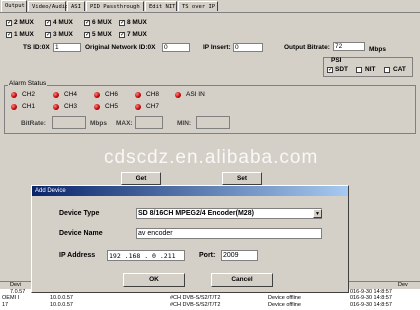 This screenshot has height=310, width=420. What do you see at coordinates (14, 95) in the screenshot?
I see `ch2-led-icon` at bounding box center [14, 95].